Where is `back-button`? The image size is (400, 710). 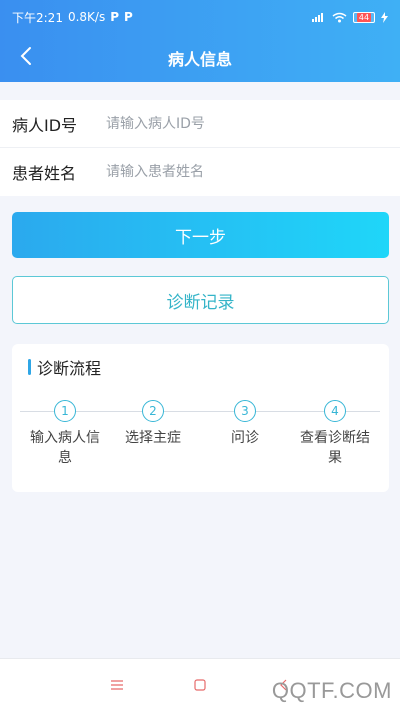
back-button is located at coordinates (26, 56).